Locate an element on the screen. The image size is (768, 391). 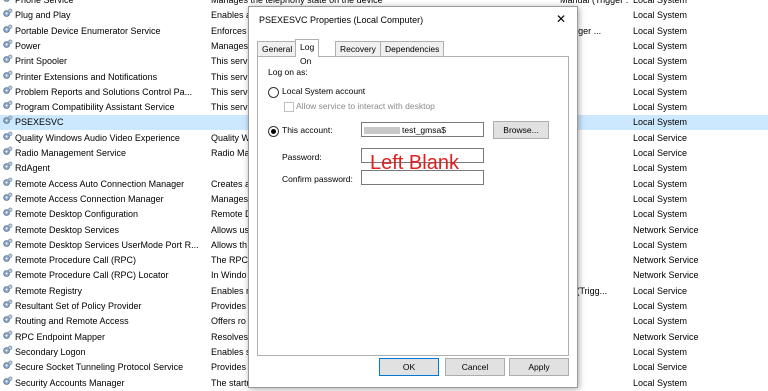
password-label: Password: is located at coordinates (302, 157).